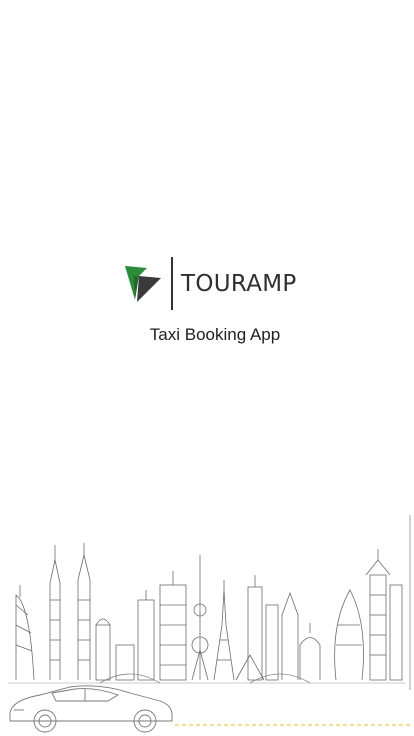 The height and width of the screenshot is (736, 414). What do you see at coordinates (172, 283) in the screenshot?
I see `logo-divider` at bounding box center [172, 283].